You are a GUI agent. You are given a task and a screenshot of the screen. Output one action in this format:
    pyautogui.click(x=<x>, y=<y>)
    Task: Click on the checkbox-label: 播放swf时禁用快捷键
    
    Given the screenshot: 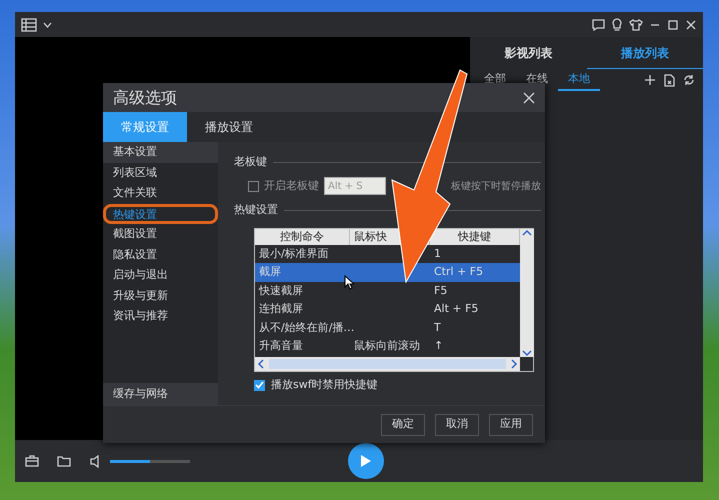 What is the action you would take?
    pyautogui.click(x=324, y=384)
    